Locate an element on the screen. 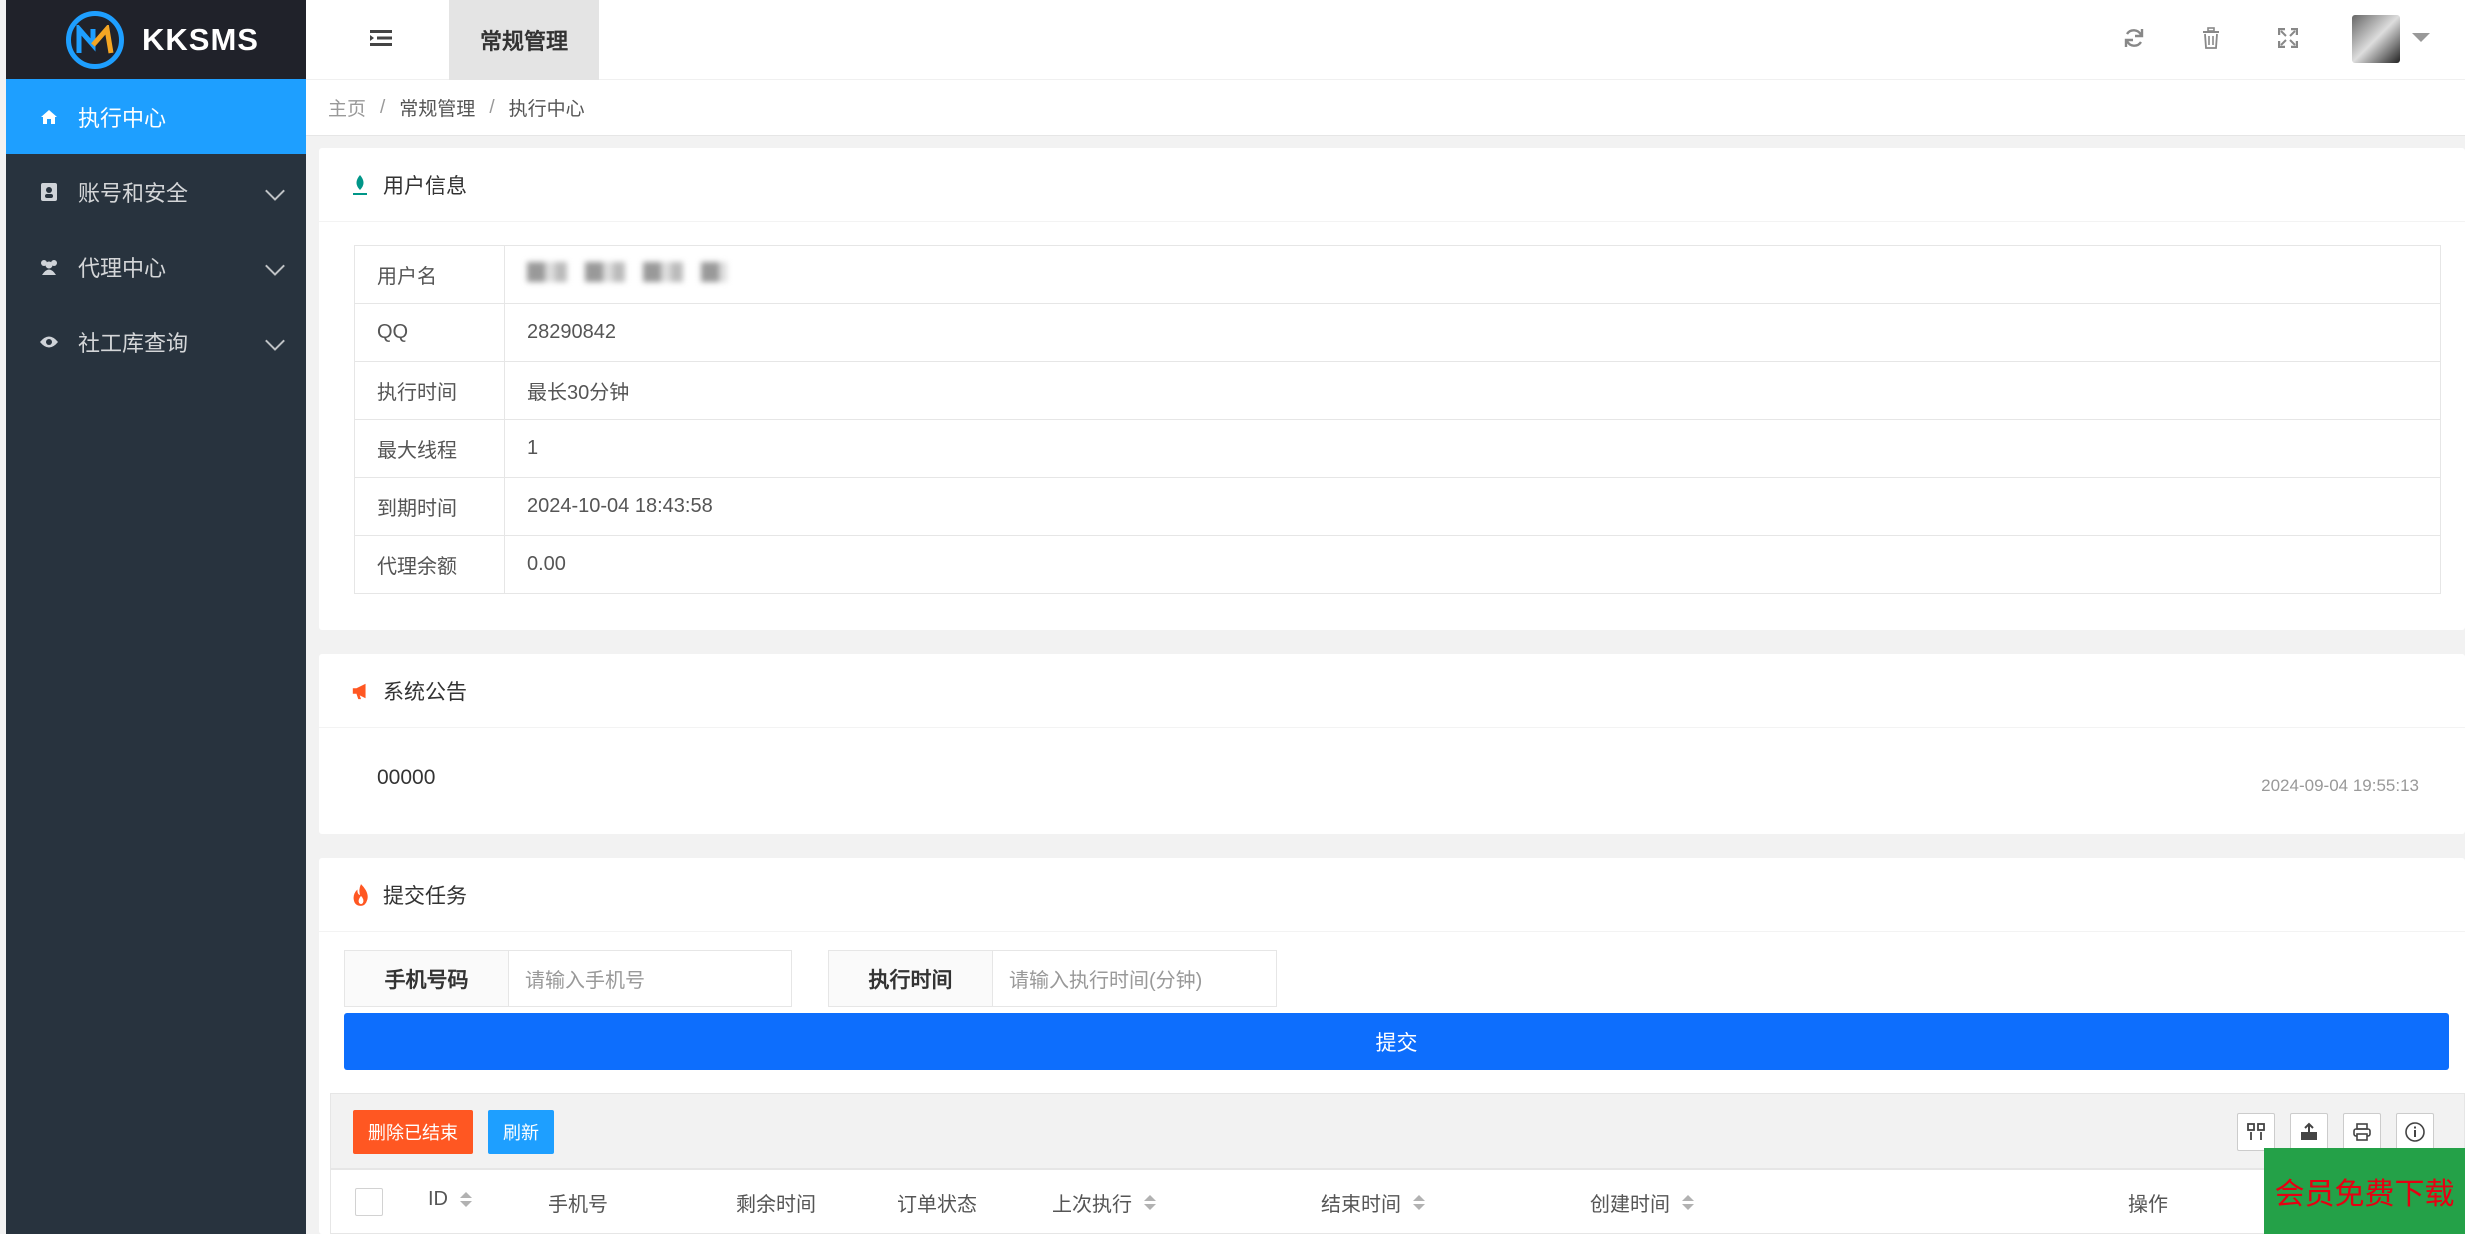 This screenshot has width=2465, height=1234. card-header: 提交任务 is located at coordinates (1392, 895).